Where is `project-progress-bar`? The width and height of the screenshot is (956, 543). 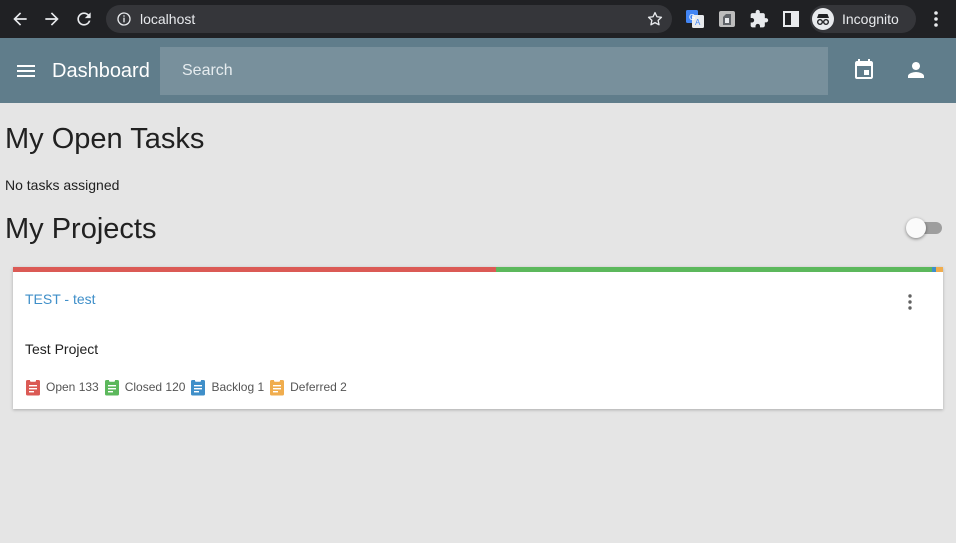
project-progress-bar is located at coordinates (478, 269).